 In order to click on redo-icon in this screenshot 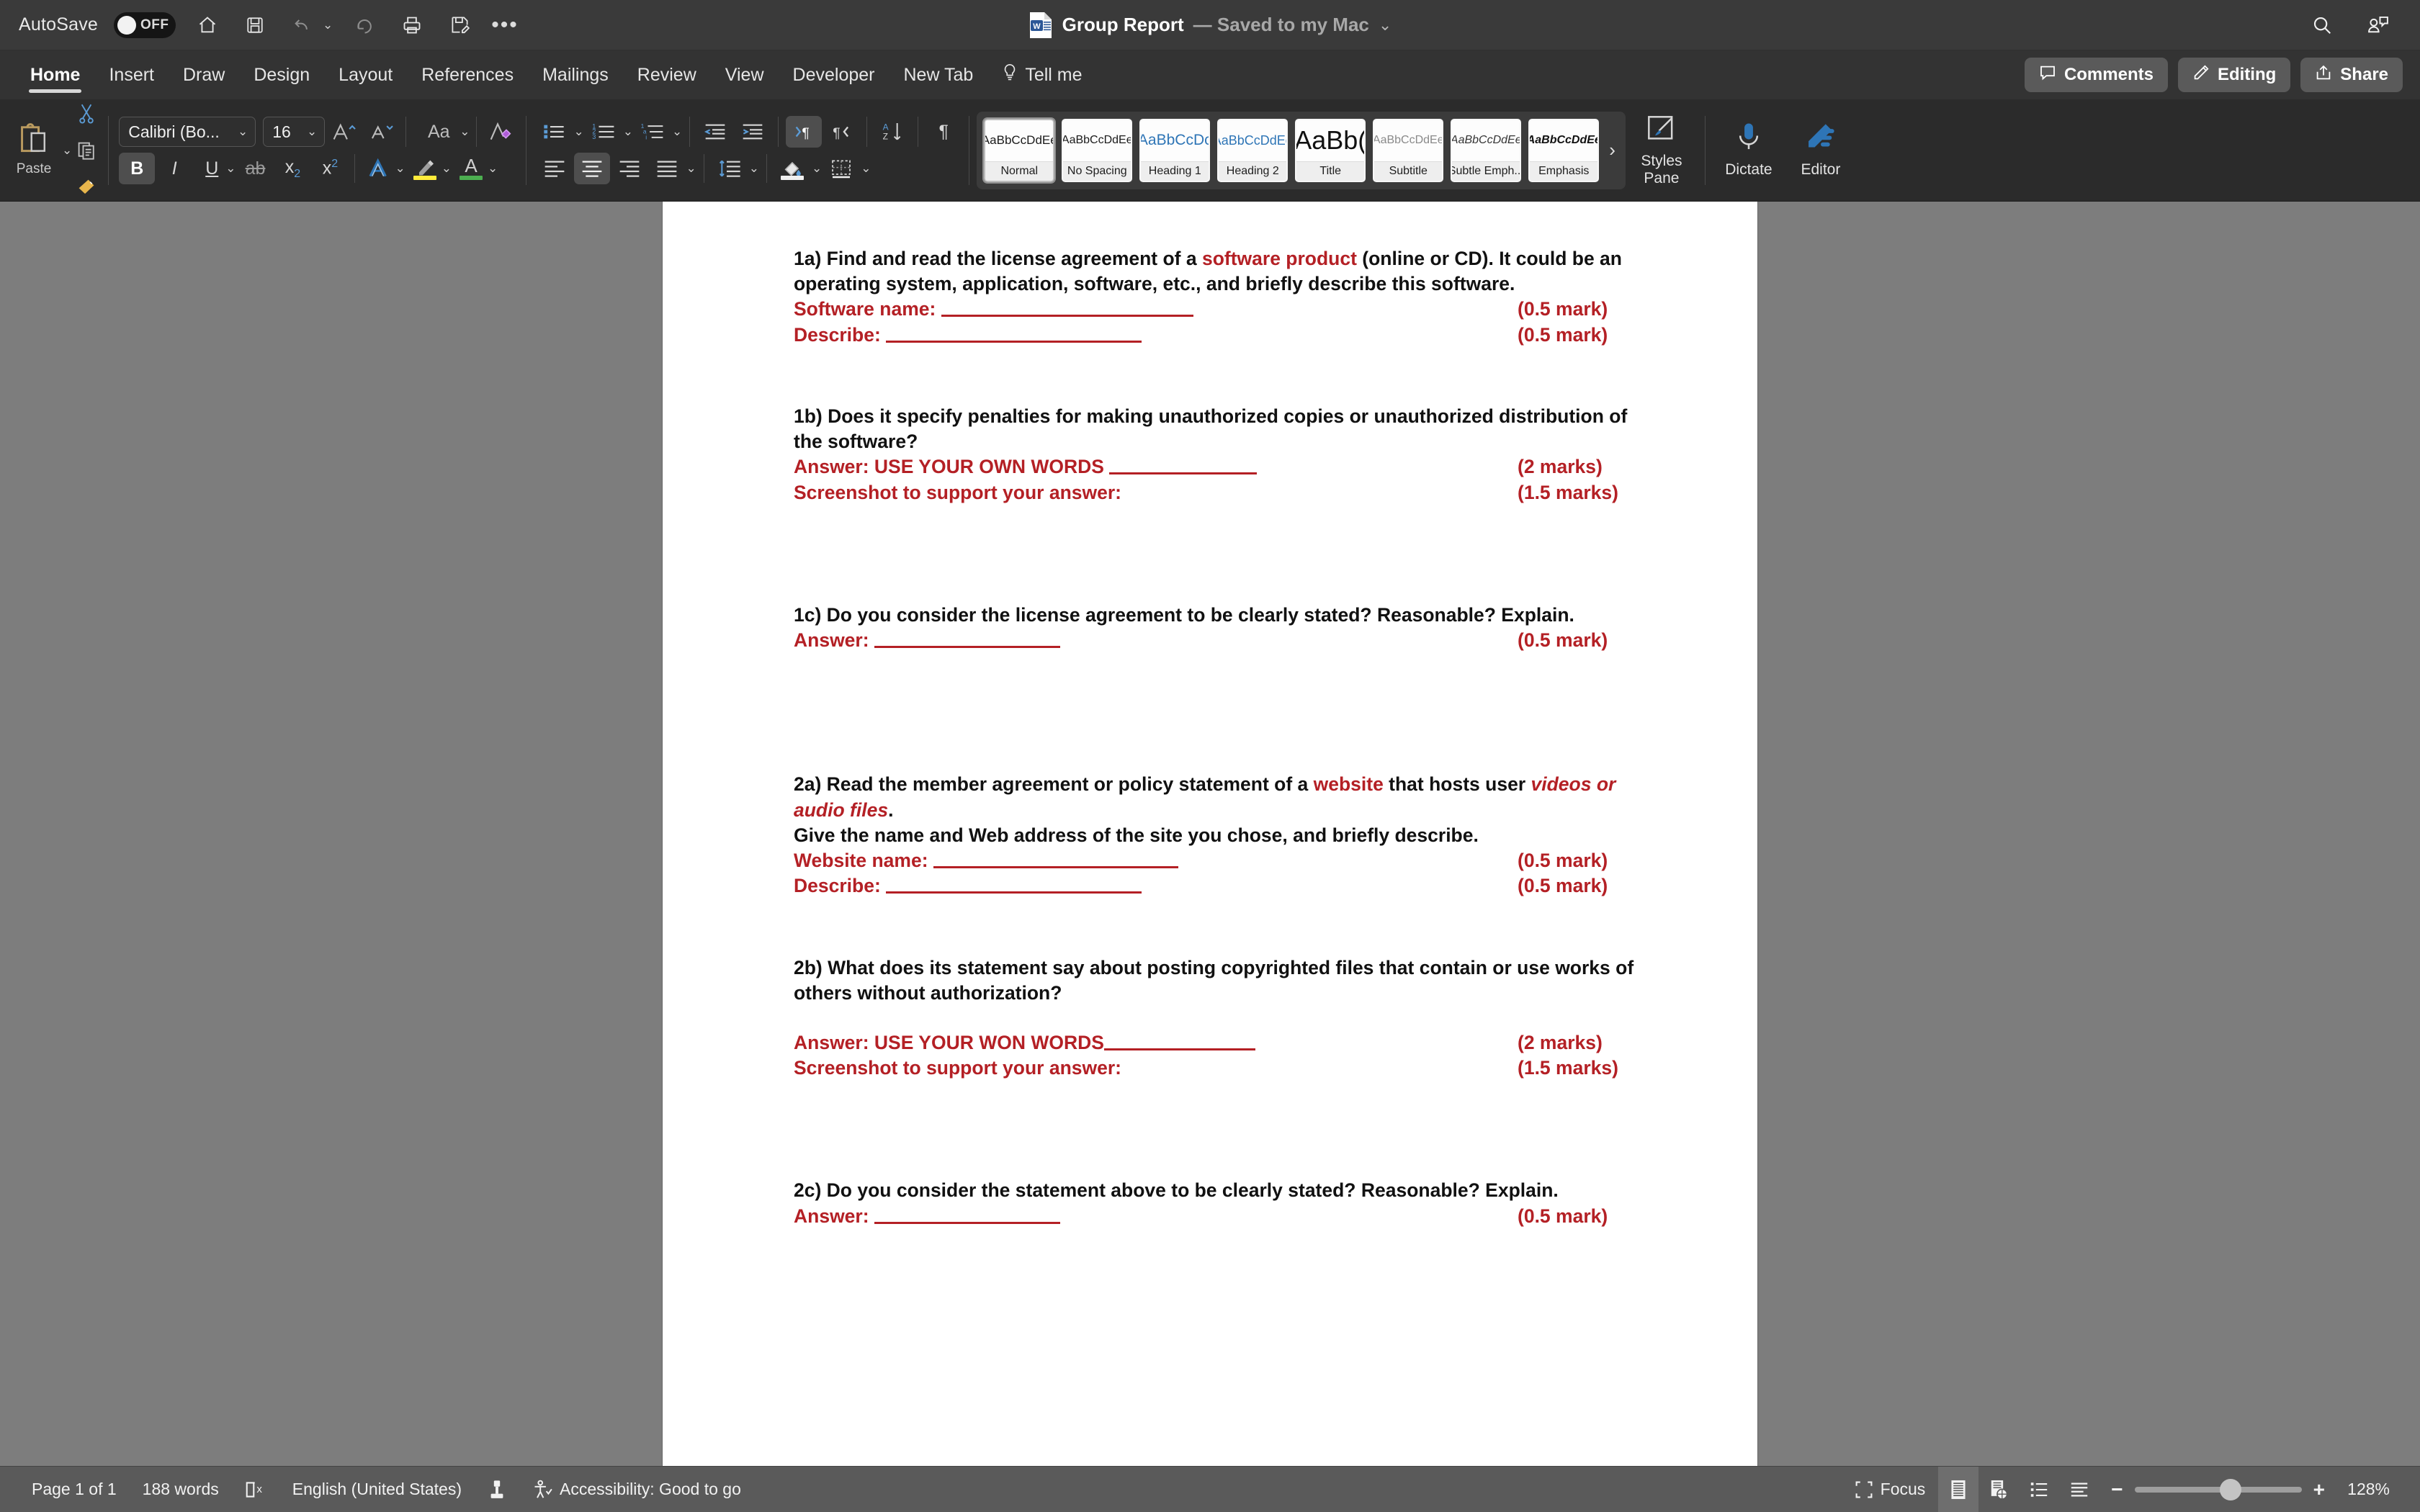, I will do `click(364, 25)`.